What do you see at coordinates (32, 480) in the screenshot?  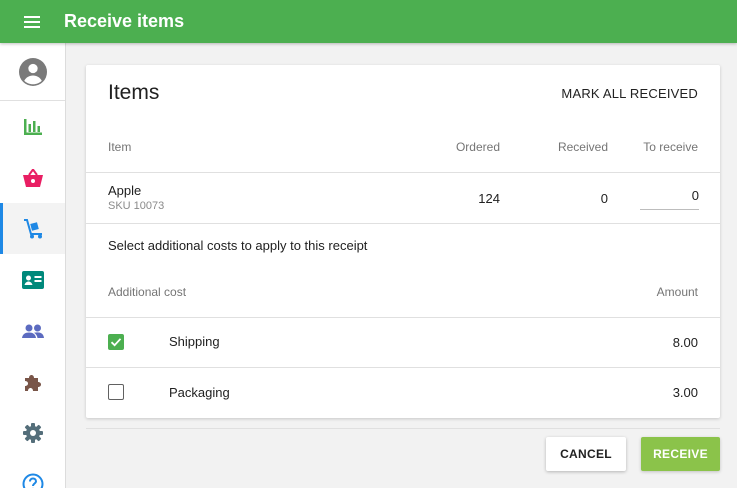 I see `help-icon` at bounding box center [32, 480].